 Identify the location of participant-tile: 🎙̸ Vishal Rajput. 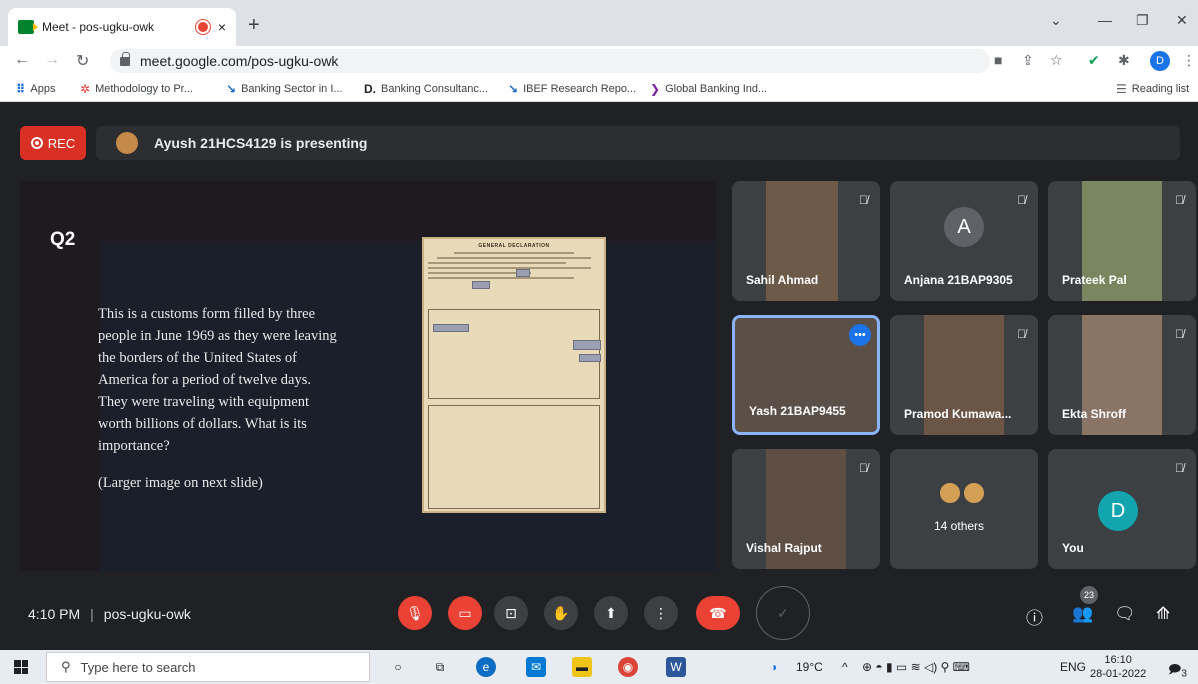
(806, 509).